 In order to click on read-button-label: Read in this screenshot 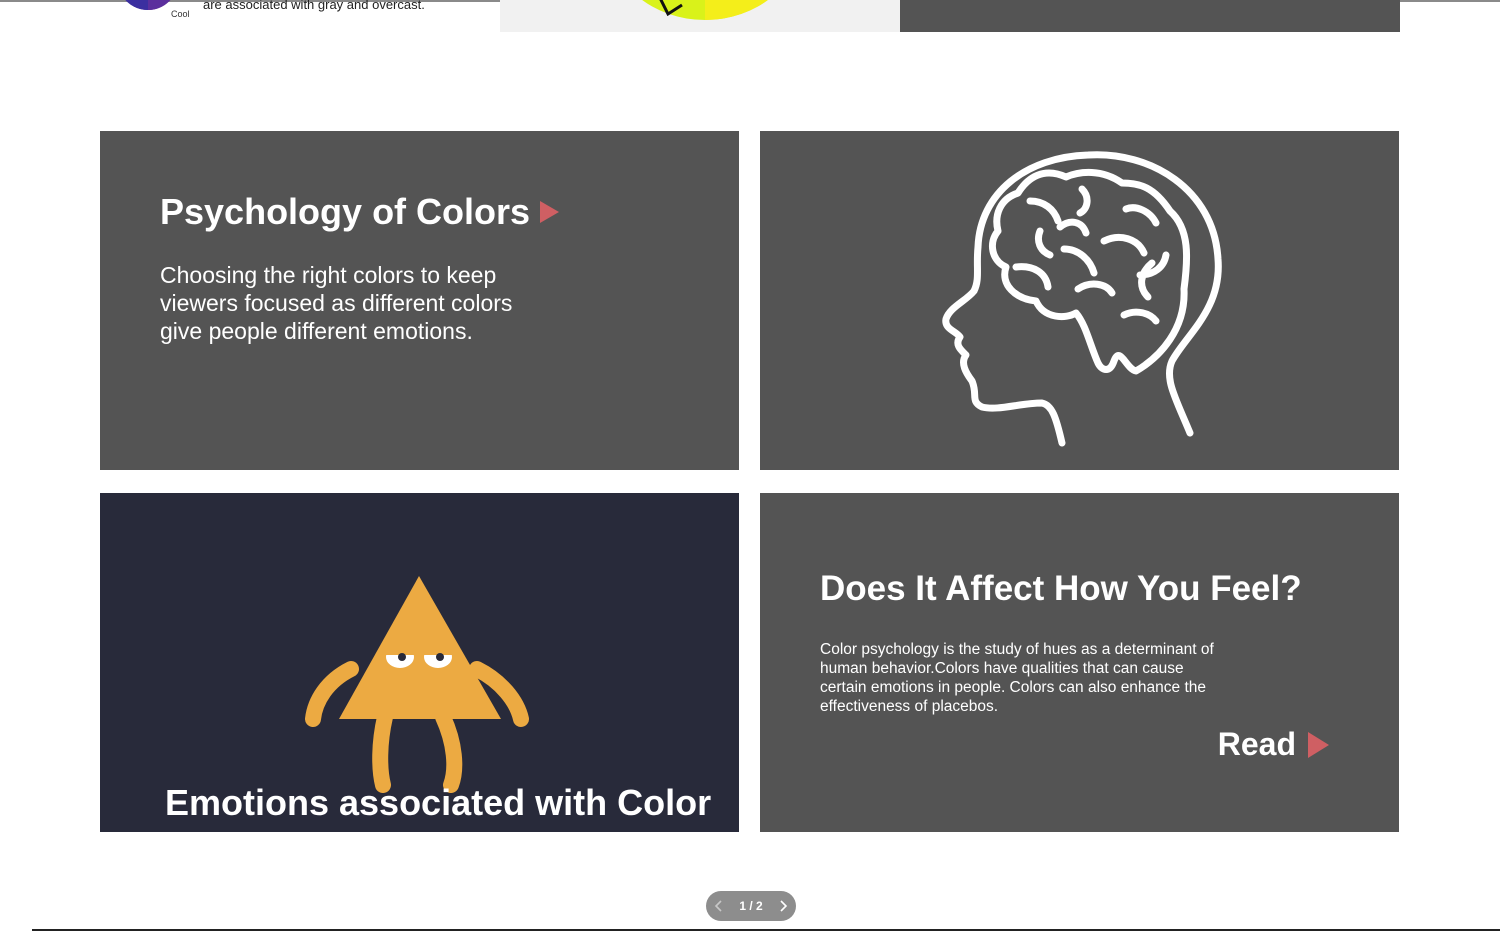, I will do `click(1256, 744)`.